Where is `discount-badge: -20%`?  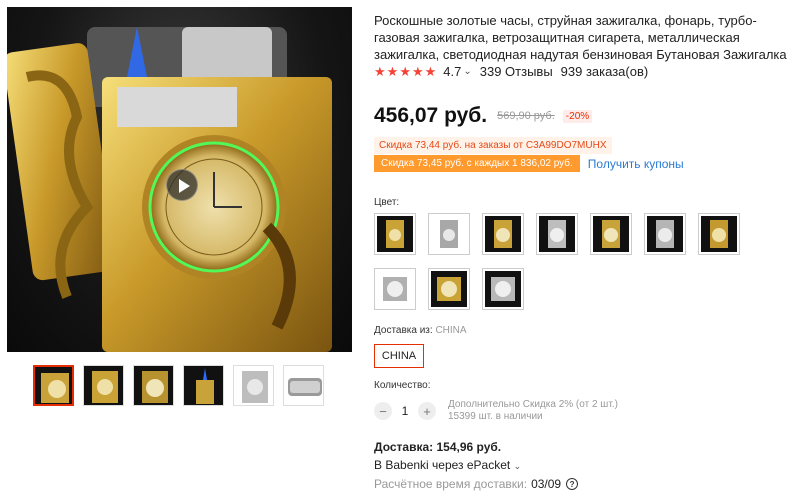
discount-badge: -20% is located at coordinates (577, 116).